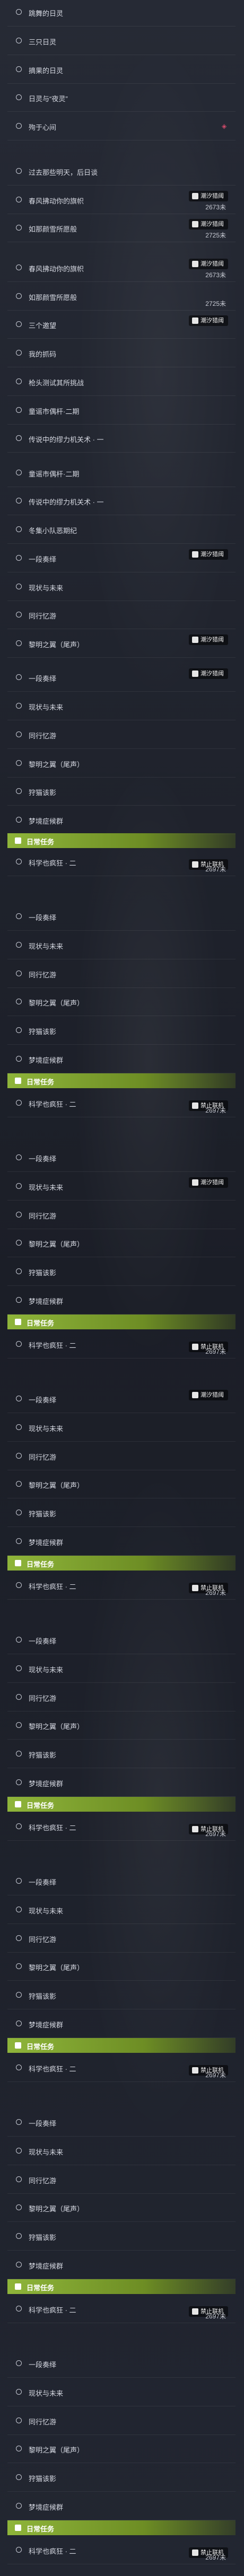 The height and width of the screenshot is (2576, 244). I want to click on quest-row: 如那颜雪所愿般 潮汐猎阈 2725未, so click(122, 229).